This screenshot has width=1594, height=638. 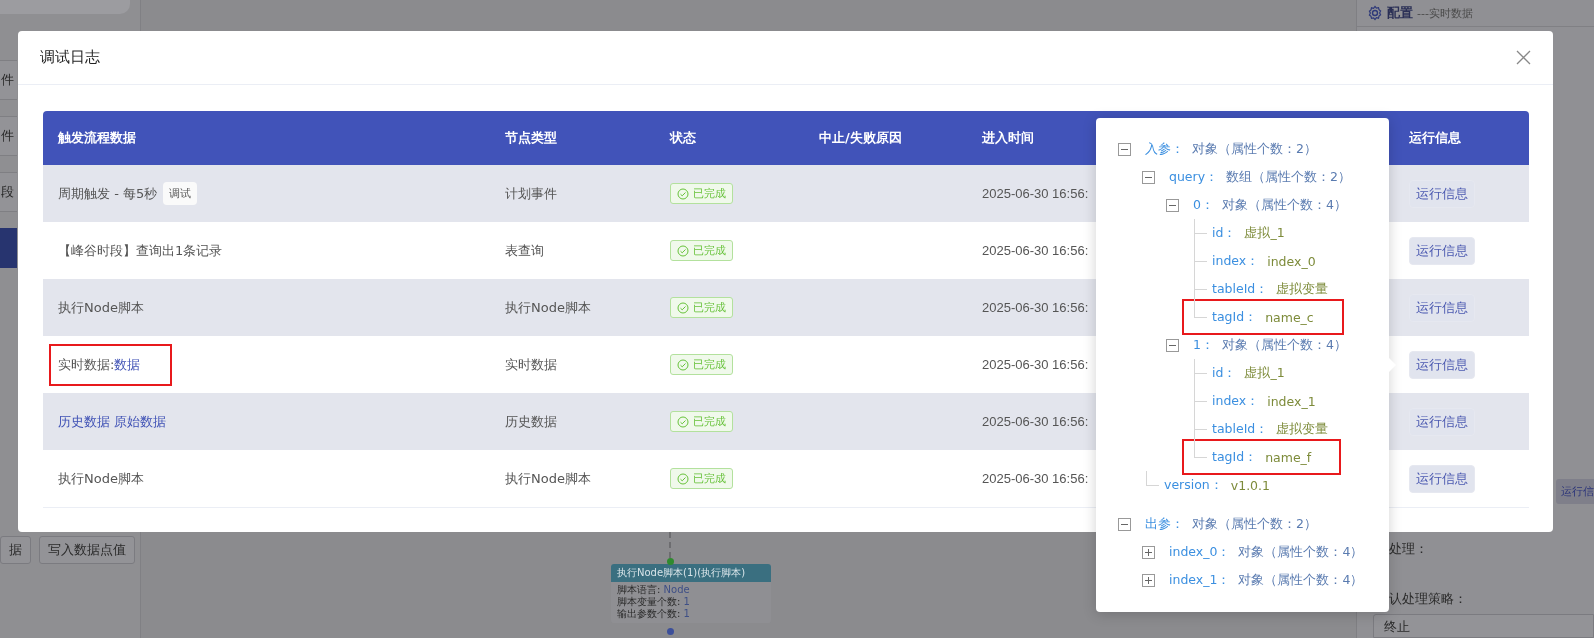 What do you see at coordinates (8, 192) in the screenshot?
I see `sidebar-item: 段` at bounding box center [8, 192].